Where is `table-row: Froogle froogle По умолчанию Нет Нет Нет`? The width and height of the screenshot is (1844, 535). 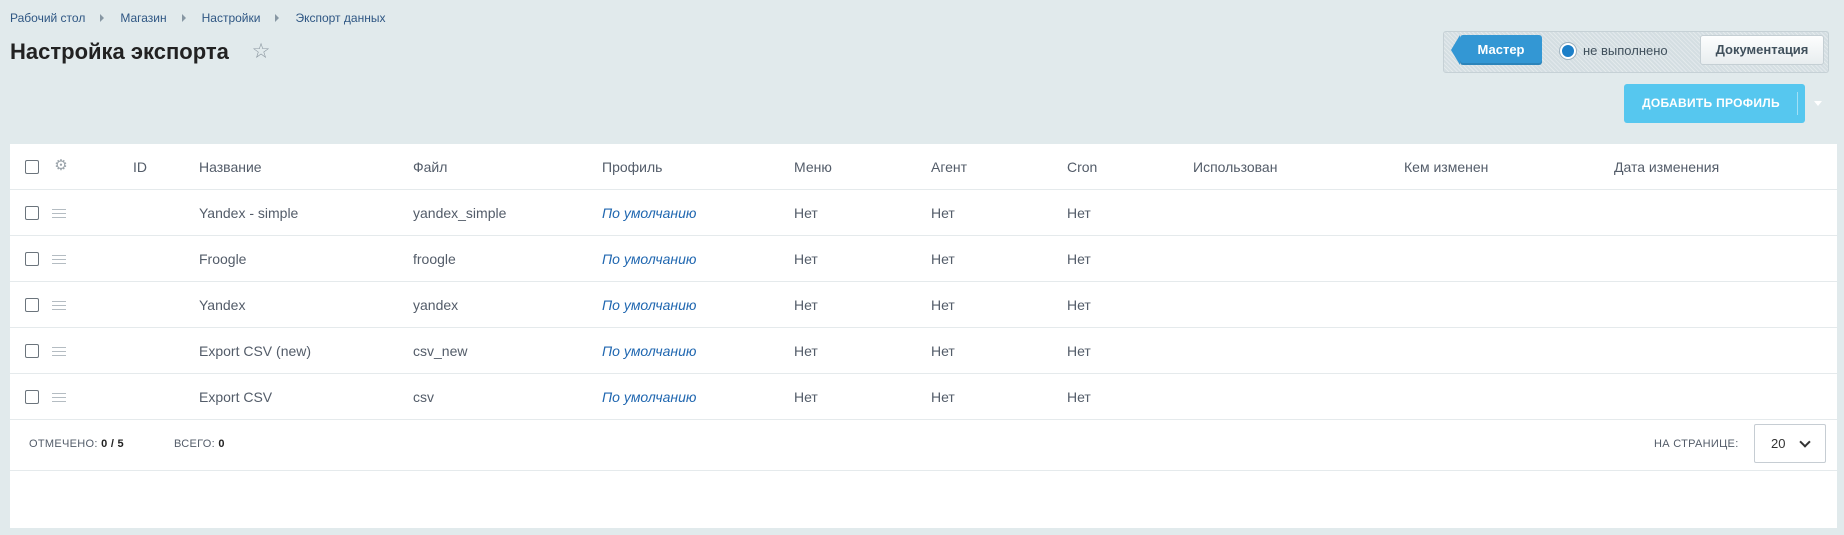 table-row: Froogle froogle По умолчанию Нет Нет Нет is located at coordinates (923, 259).